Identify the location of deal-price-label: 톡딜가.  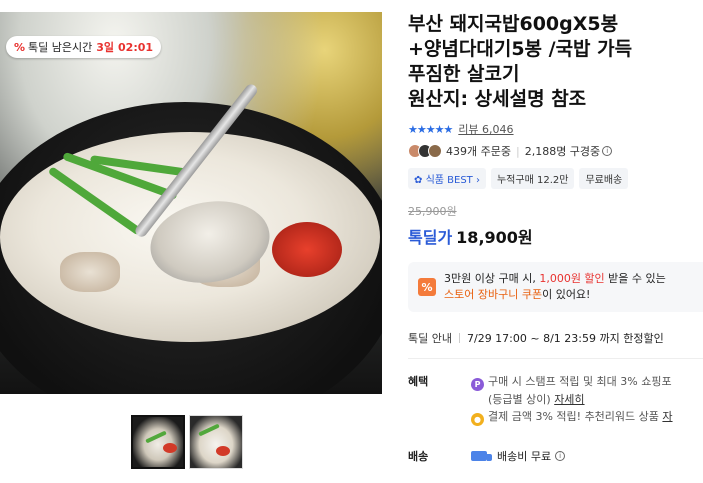
(430, 237).